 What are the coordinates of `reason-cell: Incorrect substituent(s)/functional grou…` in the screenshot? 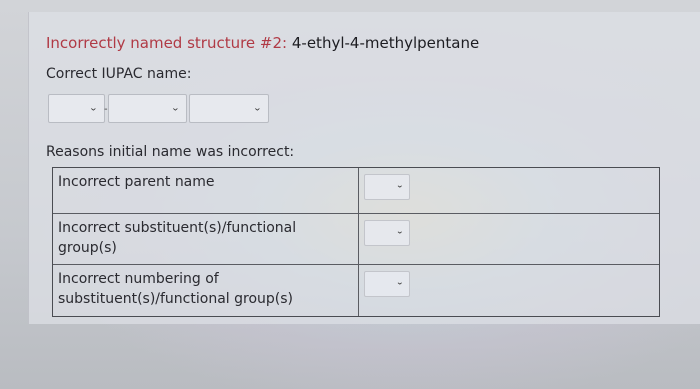 It's located at (206, 239).